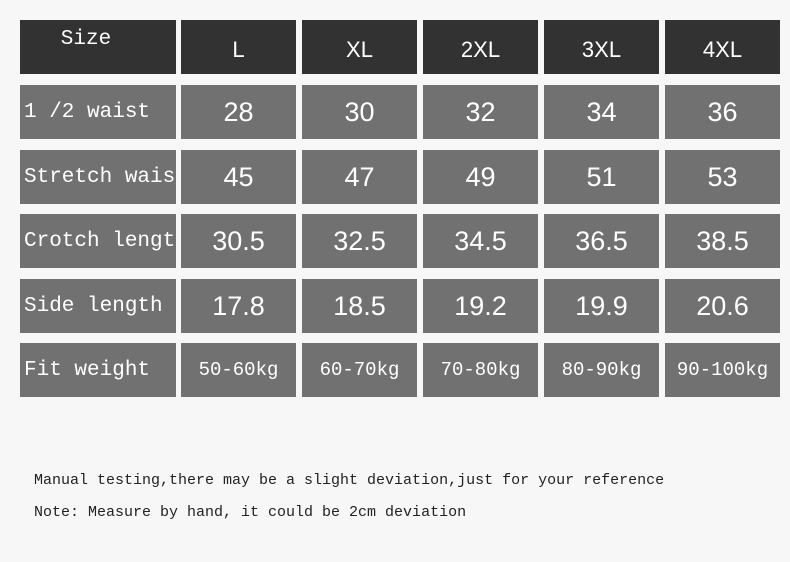  I want to click on row-label: Fit weight, so click(98, 370).